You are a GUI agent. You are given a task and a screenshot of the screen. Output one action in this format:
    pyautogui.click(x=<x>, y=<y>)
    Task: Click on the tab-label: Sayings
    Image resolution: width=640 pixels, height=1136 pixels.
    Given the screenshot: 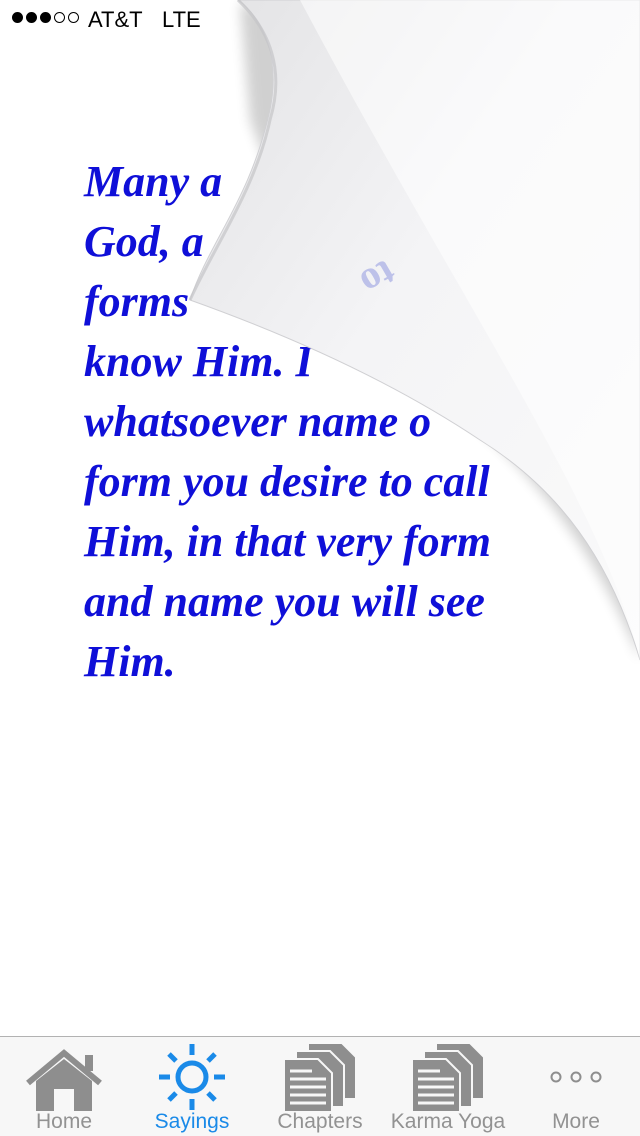 What is the action you would take?
    pyautogui.click(x=192, y=1121)
    